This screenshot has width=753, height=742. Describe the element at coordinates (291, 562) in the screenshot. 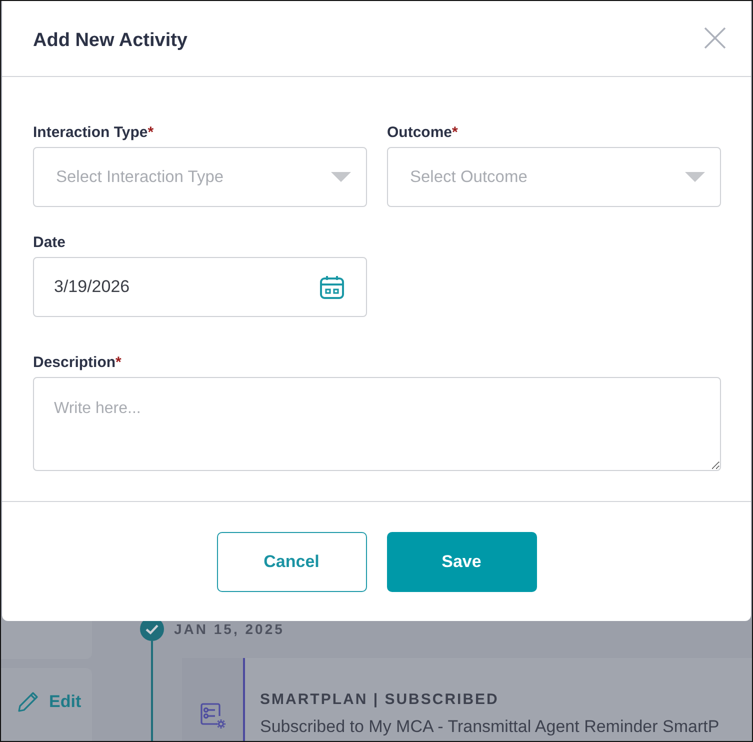

I see `cancel-button: Cancel` at that location.